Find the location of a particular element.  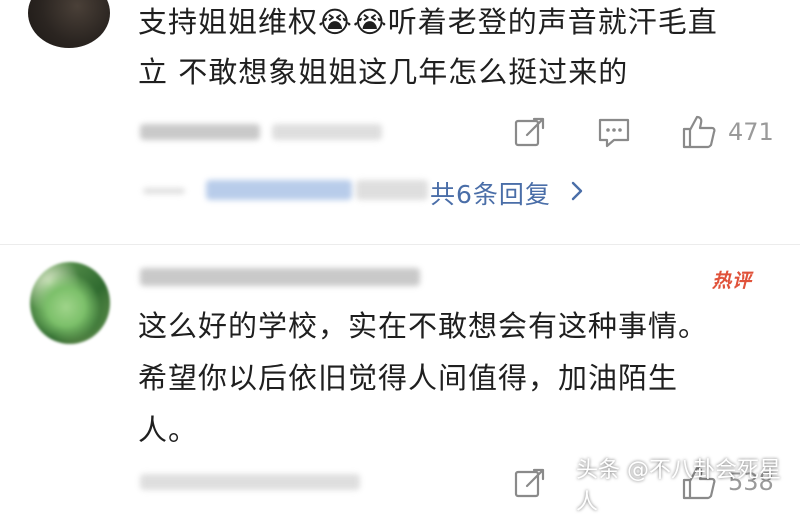

reply-text-blurred is located at coordinates (392, 190).